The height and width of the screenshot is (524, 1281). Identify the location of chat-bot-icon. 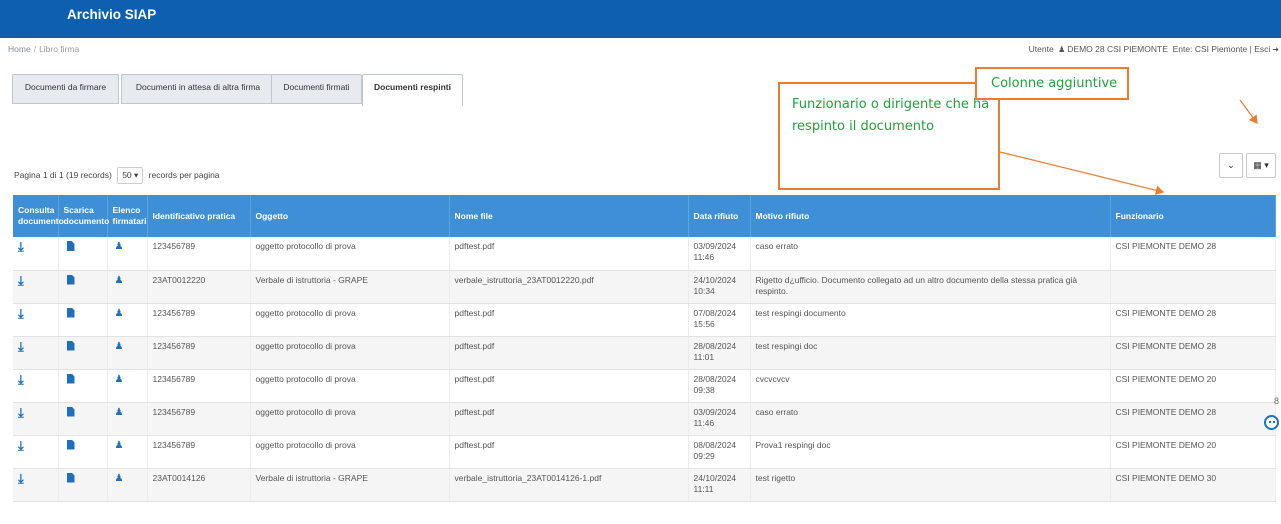
(1271, 422).